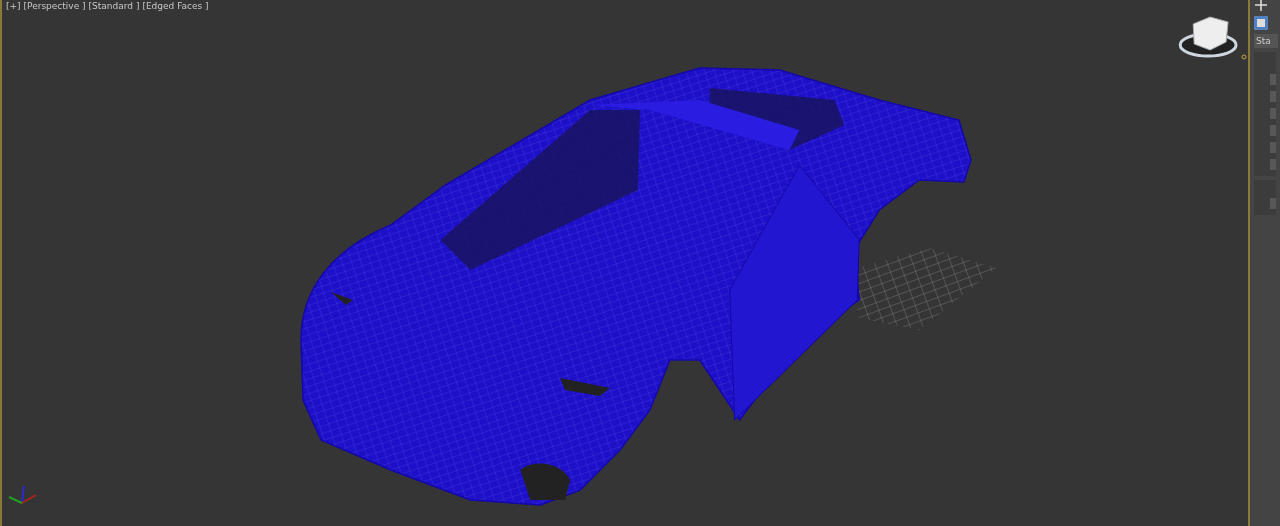 The image size is (1280, 526). Describe the element at coordinates (1261, 23) in the screenshot. I see `geometry-tab-icon` at that location.